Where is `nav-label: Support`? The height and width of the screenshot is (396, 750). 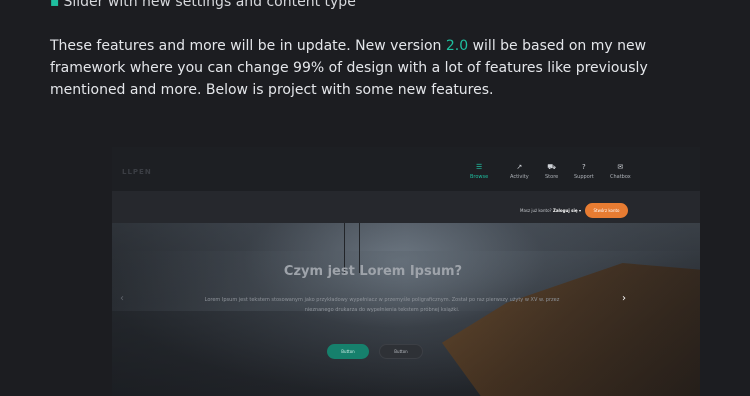 nav-label: Support is located at coordinates (584, 177).